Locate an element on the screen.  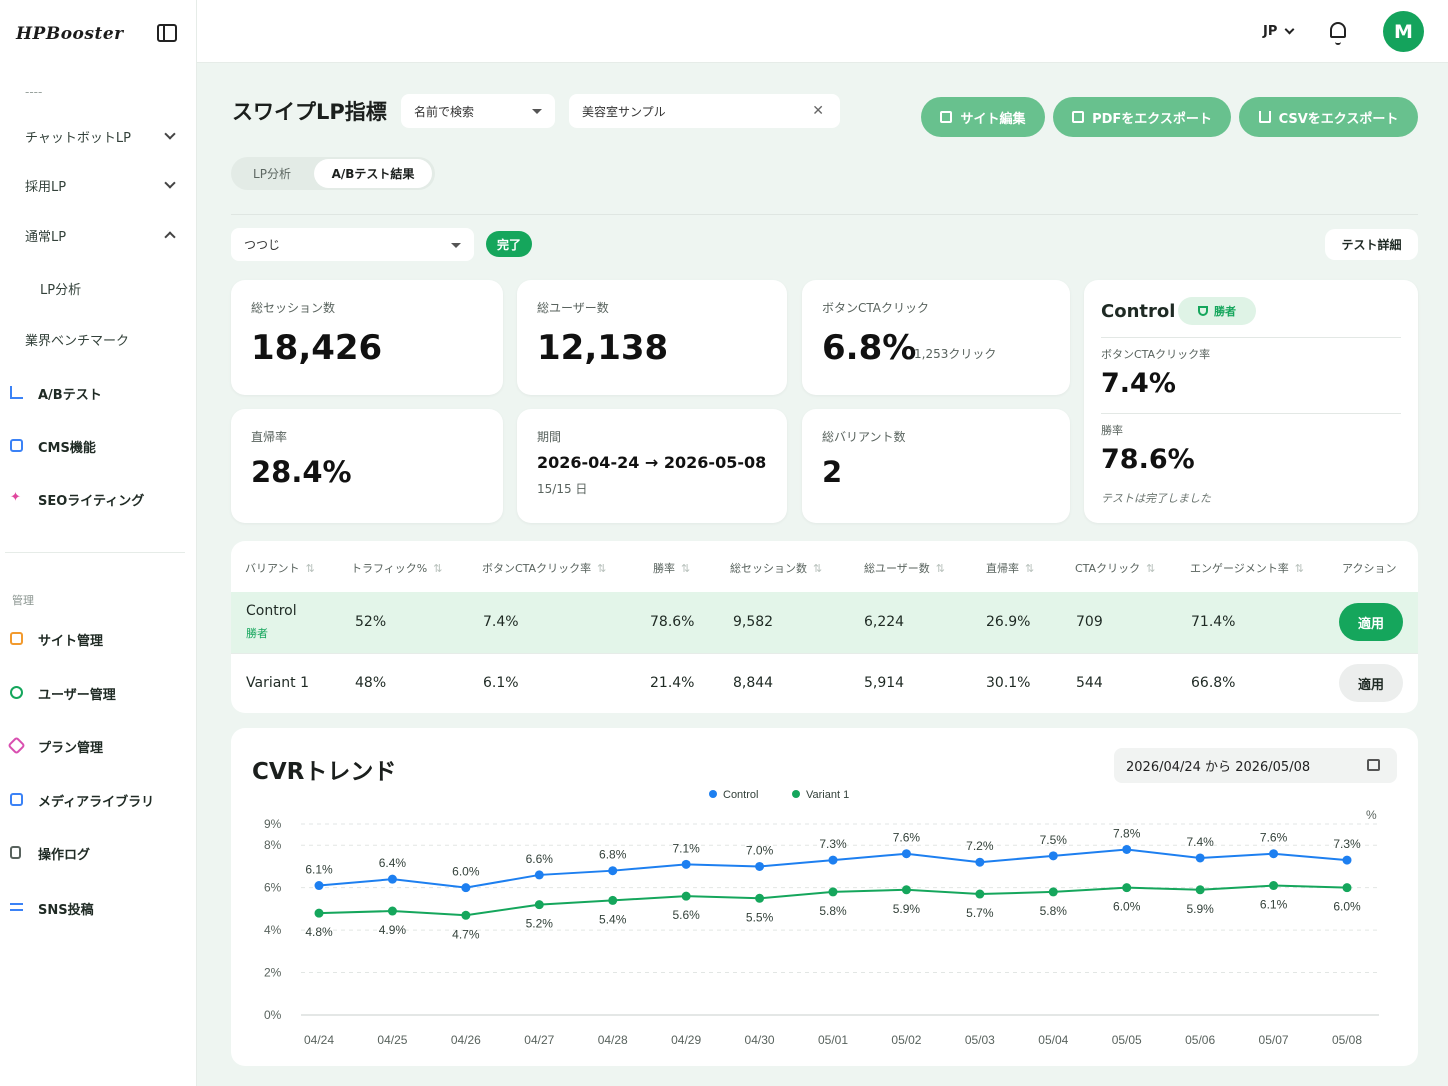
sidebar-item-benchmark: 業界ベンチマーク is located at coordinates (98, 339).